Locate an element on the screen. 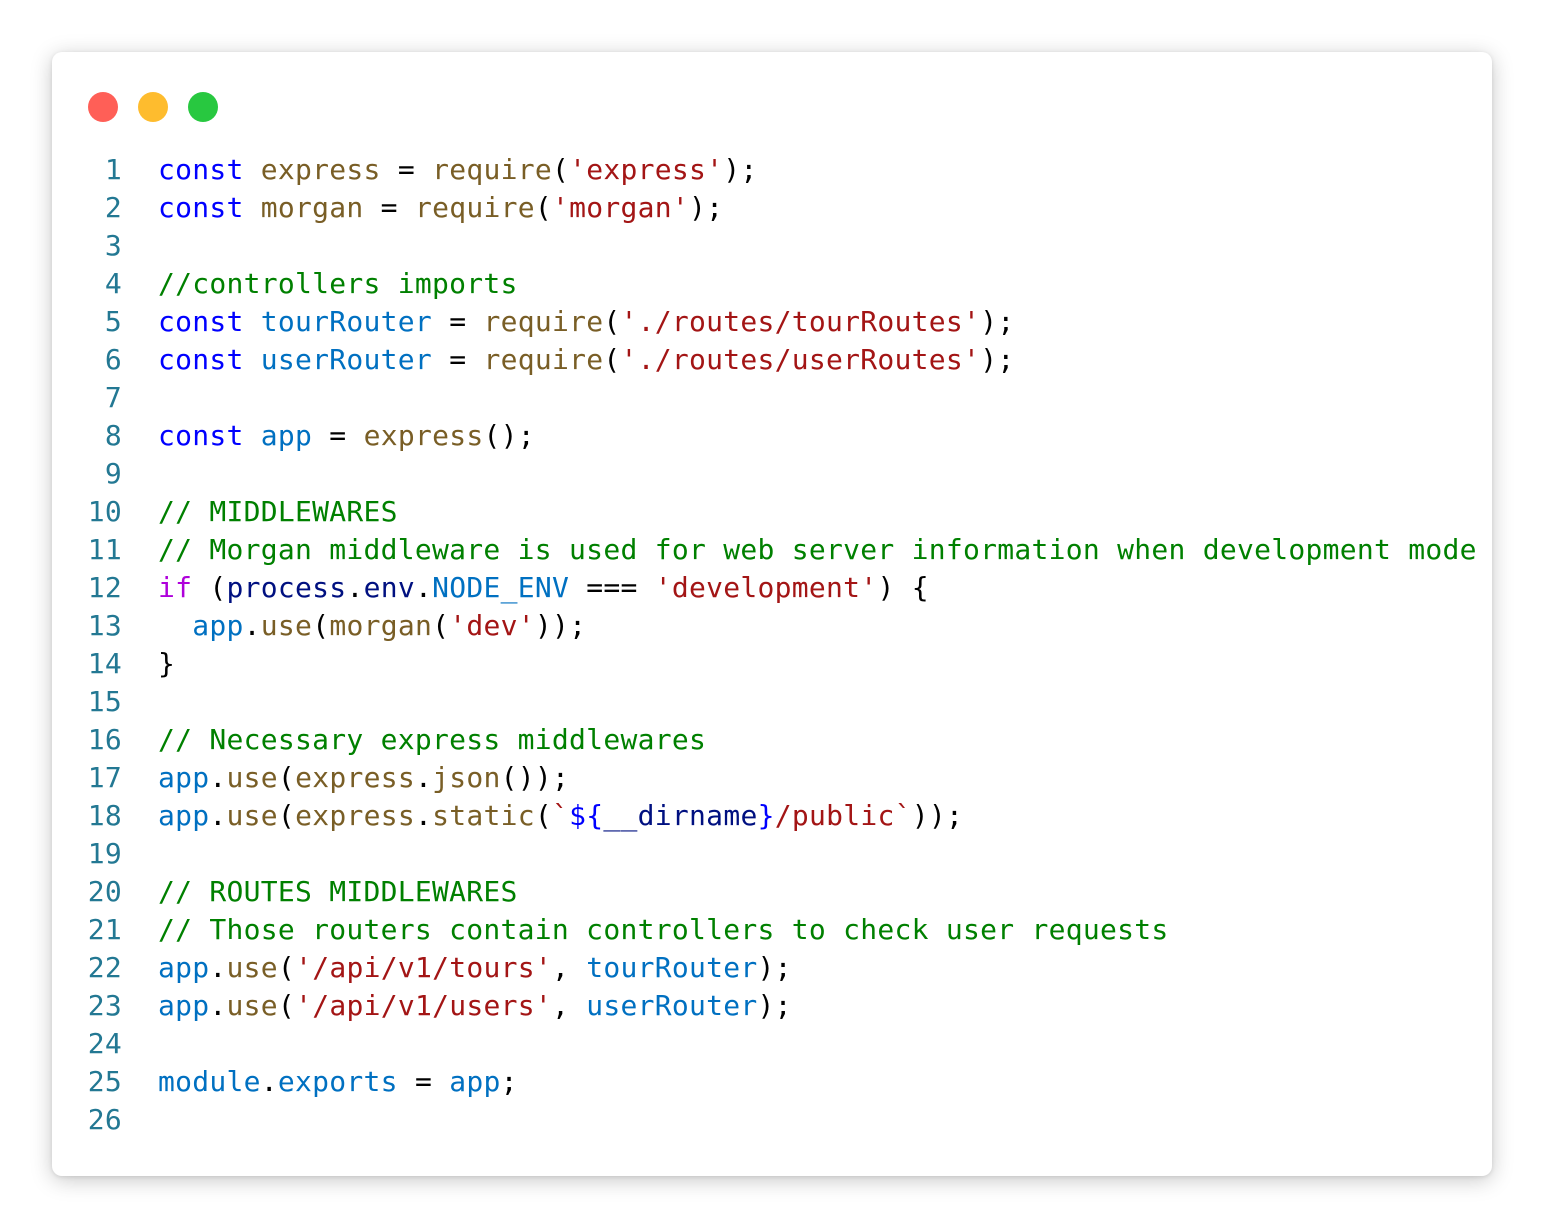 Image resolution: width=1544 pixels, height=1228 pixels. line-content: app.use('/api/v1/users', userRouter); is located at coordinates (475, 1006).